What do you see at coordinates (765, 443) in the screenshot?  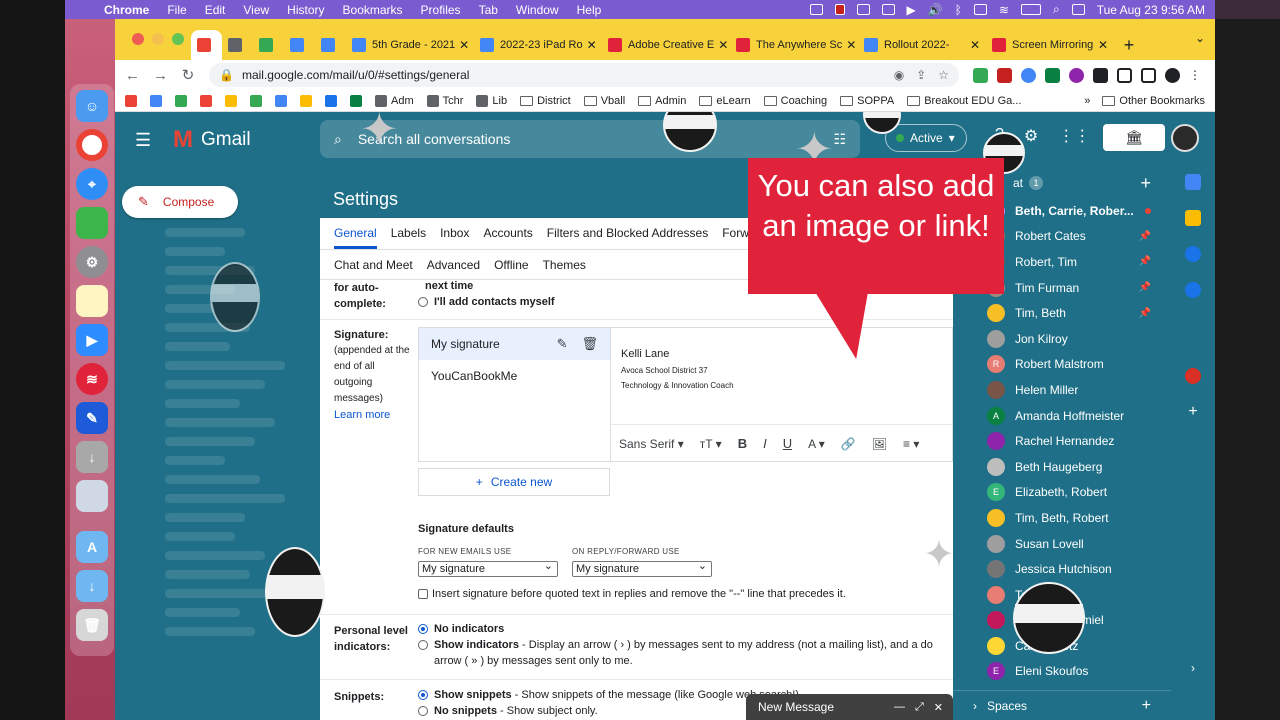 I see `italic-icon: I` at bounding box center [765, 443].